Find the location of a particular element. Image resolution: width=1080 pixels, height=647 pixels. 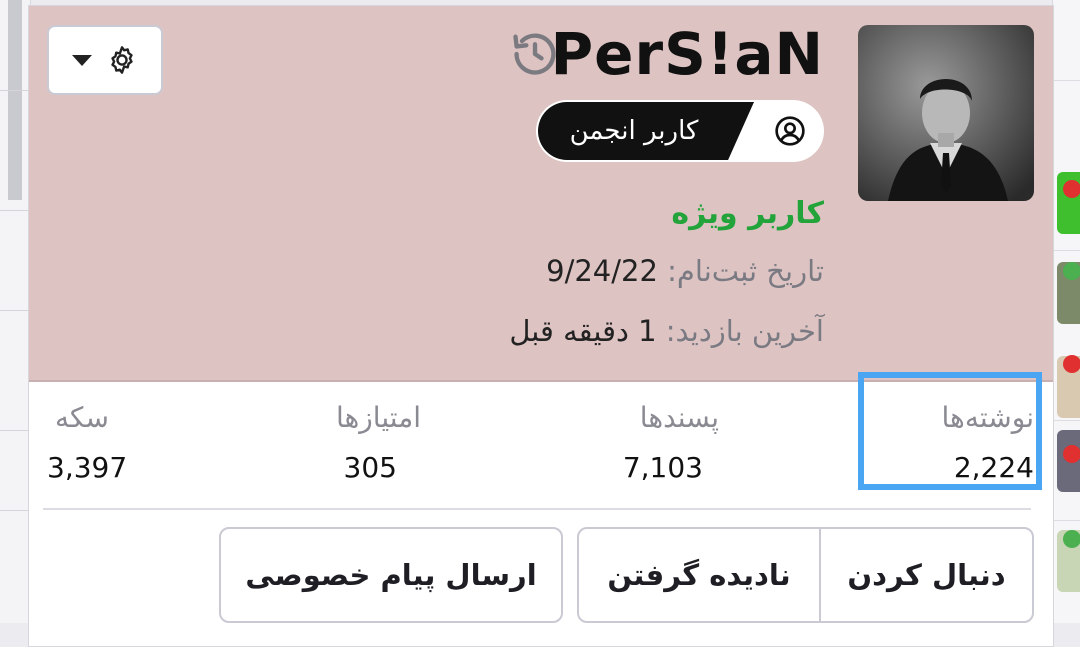

stat-coins-value: 3,397 is located at coordinates (87, 467).